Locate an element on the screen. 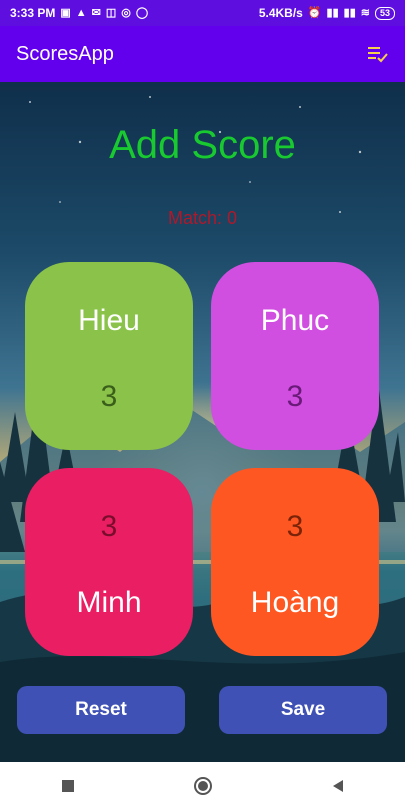 The image size is (405, 810). app-bar: ScoresApp is located at coordinates (202, 54).